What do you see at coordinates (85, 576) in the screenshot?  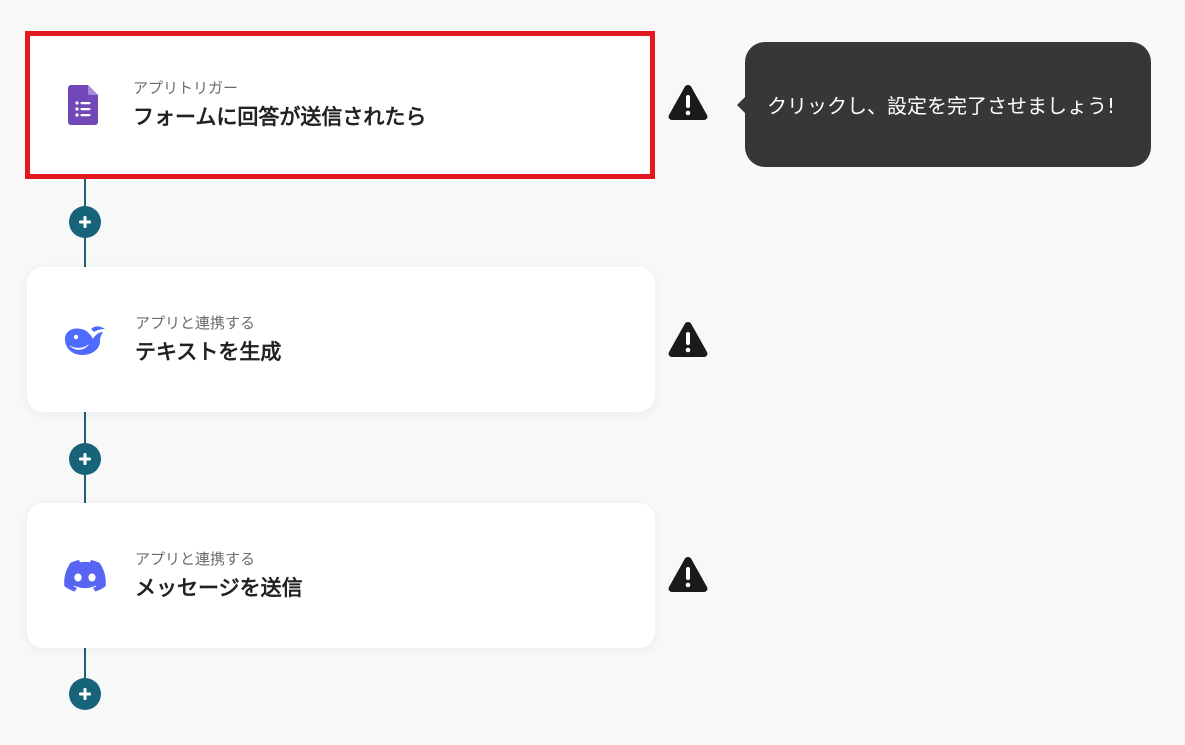 I see `discord-icon` at bounding box center [85, 576].